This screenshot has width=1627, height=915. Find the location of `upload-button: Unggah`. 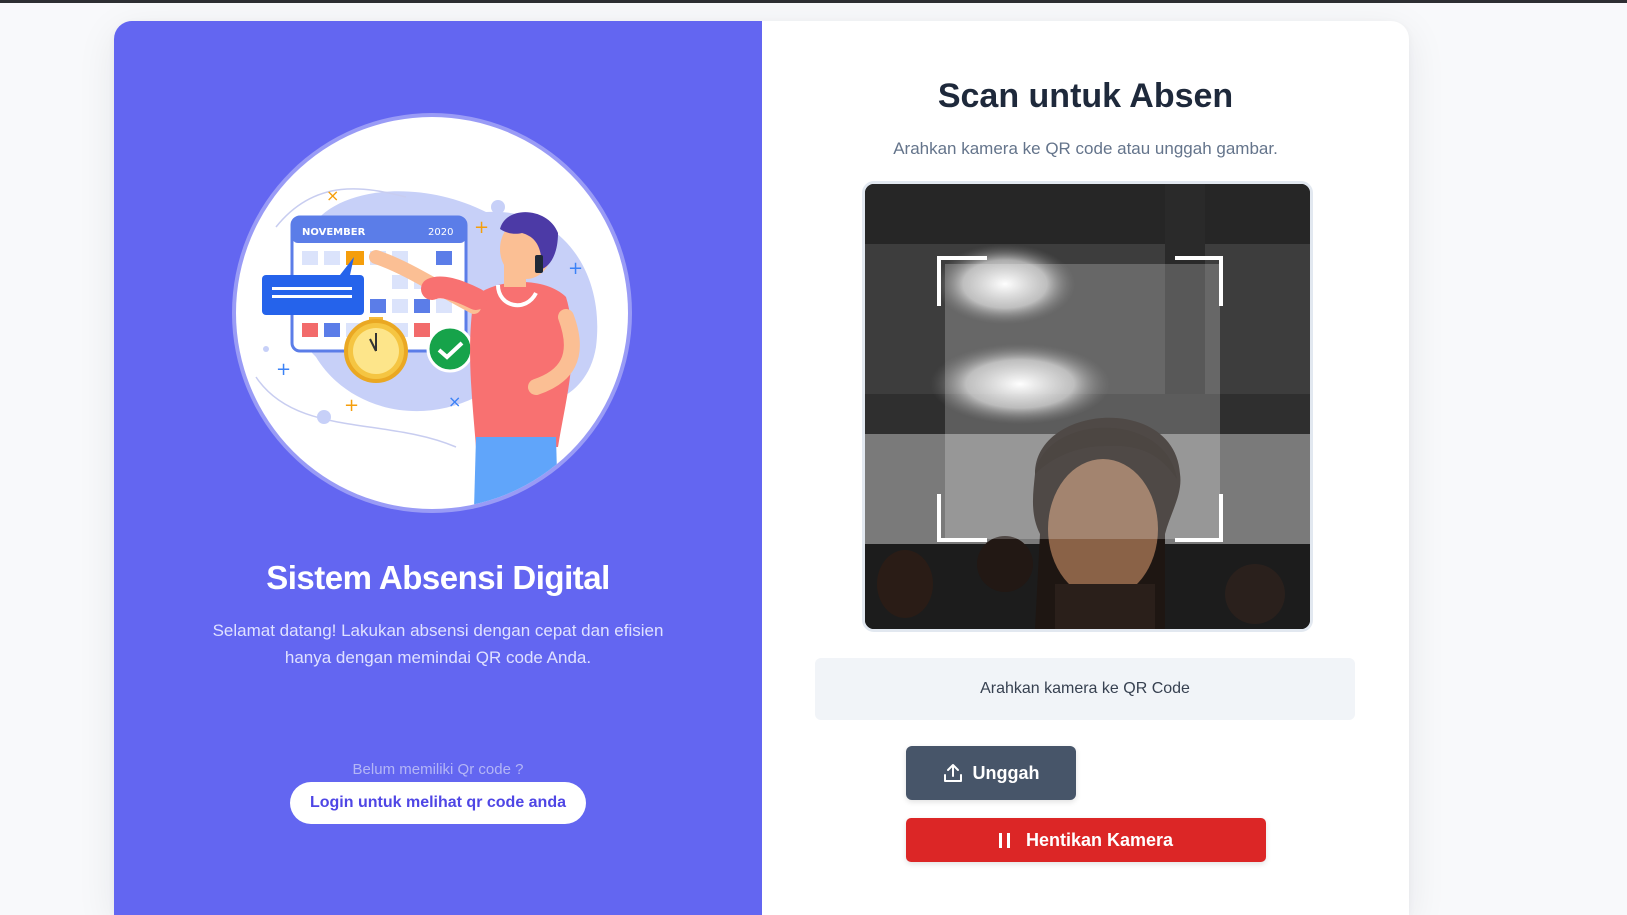

upload-button: Unggah is located at coordinates (991, 773).